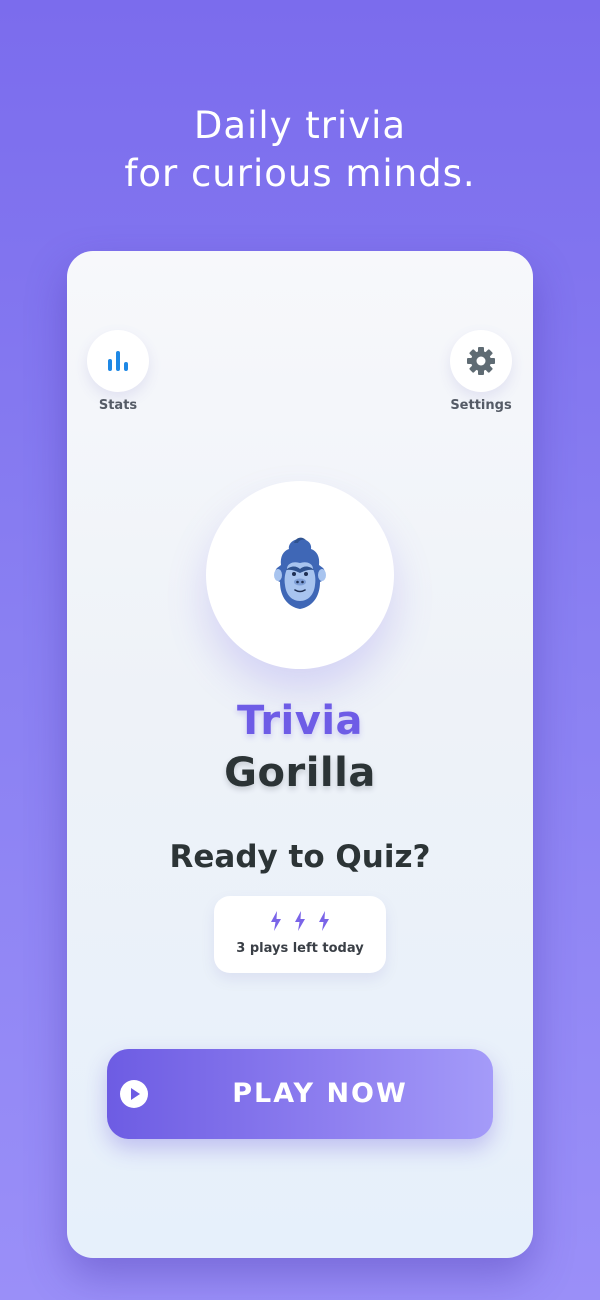 The image size is (600, 1300). I want to click on logo-avatar, so click(300, 575).